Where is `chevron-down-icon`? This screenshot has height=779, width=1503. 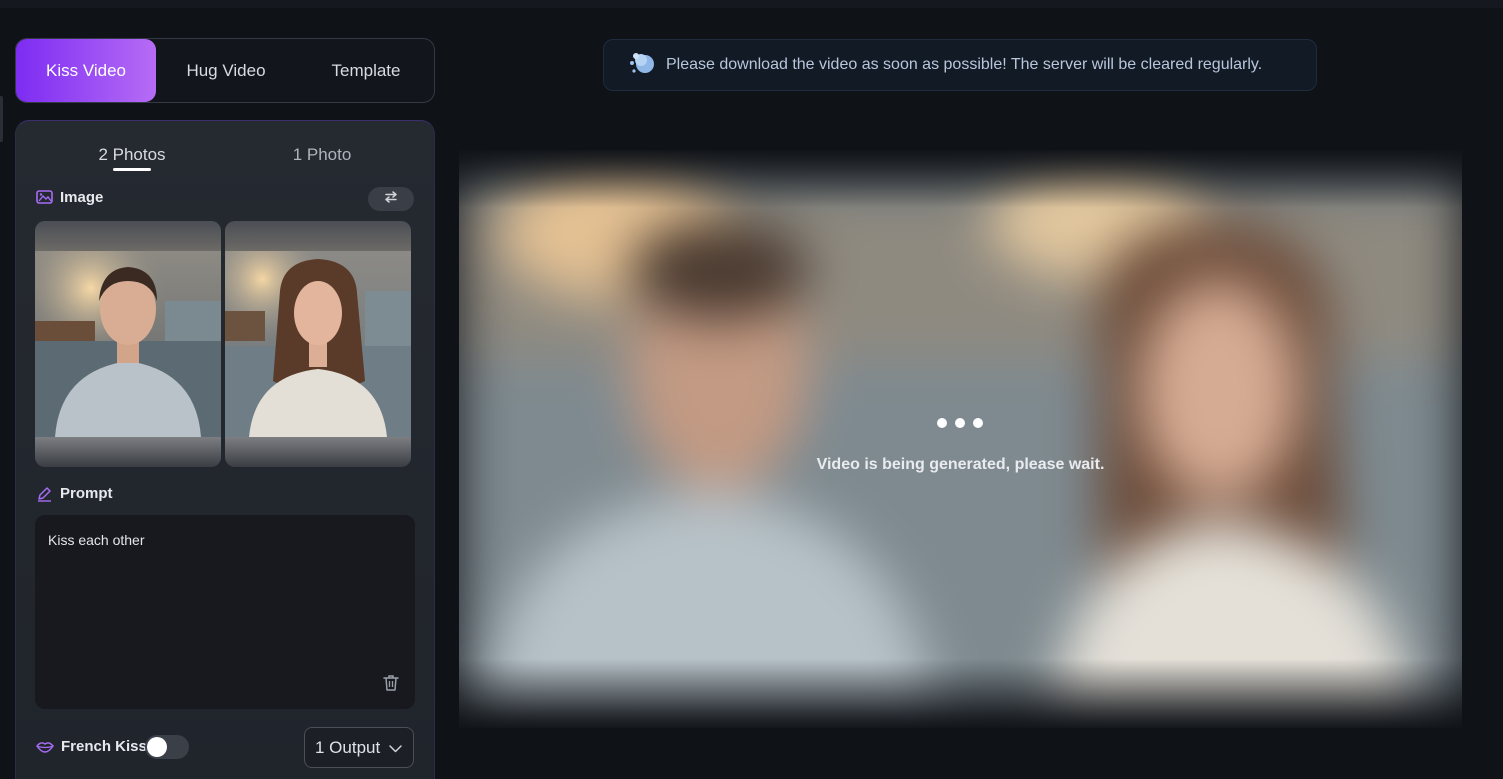
chevron-down-icon is located at coordinates (395, 748).